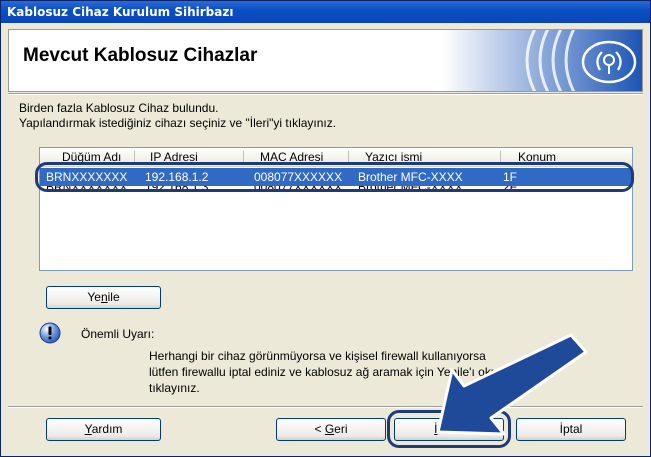  Describe the element at coordinates (119, 108) in the screenshot. I see `instruction-line-1: Birden fazla Kablosuz Cihaz bulundu.` at that location.